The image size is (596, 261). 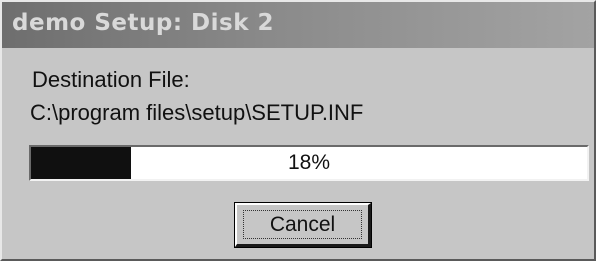 What do you see at coordinates (197, 112) in the screenshot?
I see `destination-file-path: C:\program files\setup\SETUP.INF` at bounding box center [197, 112].